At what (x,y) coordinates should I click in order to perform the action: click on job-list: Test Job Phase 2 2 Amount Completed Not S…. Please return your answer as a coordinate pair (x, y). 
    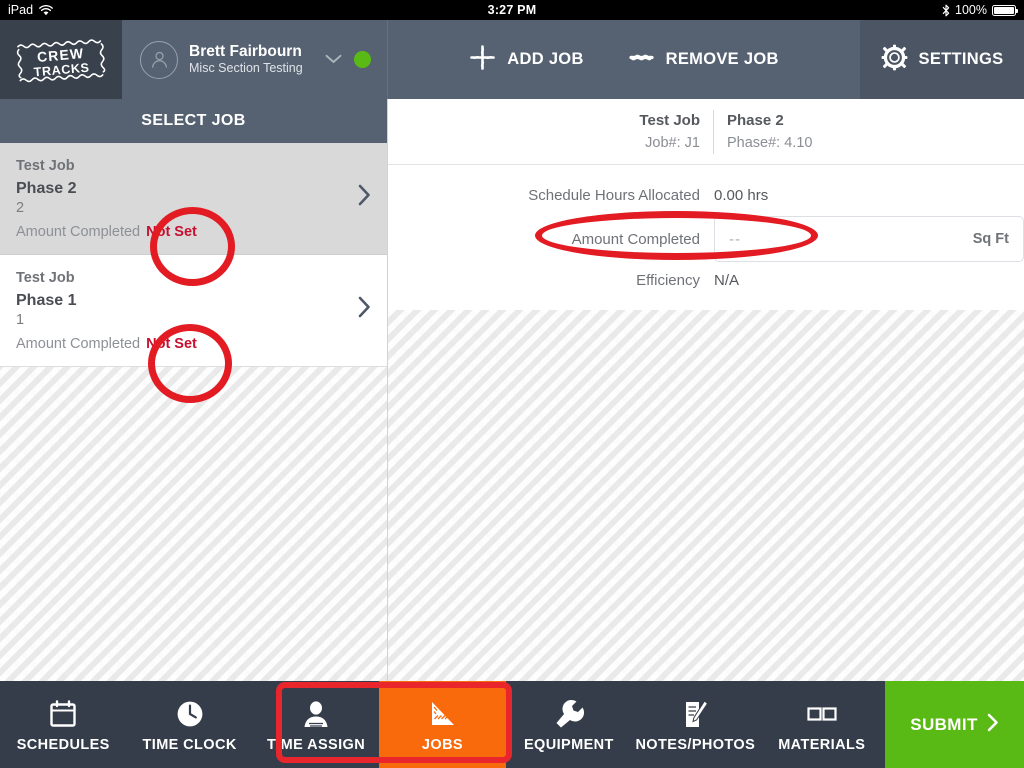
    Looking at the image, I should click on (193, 255).